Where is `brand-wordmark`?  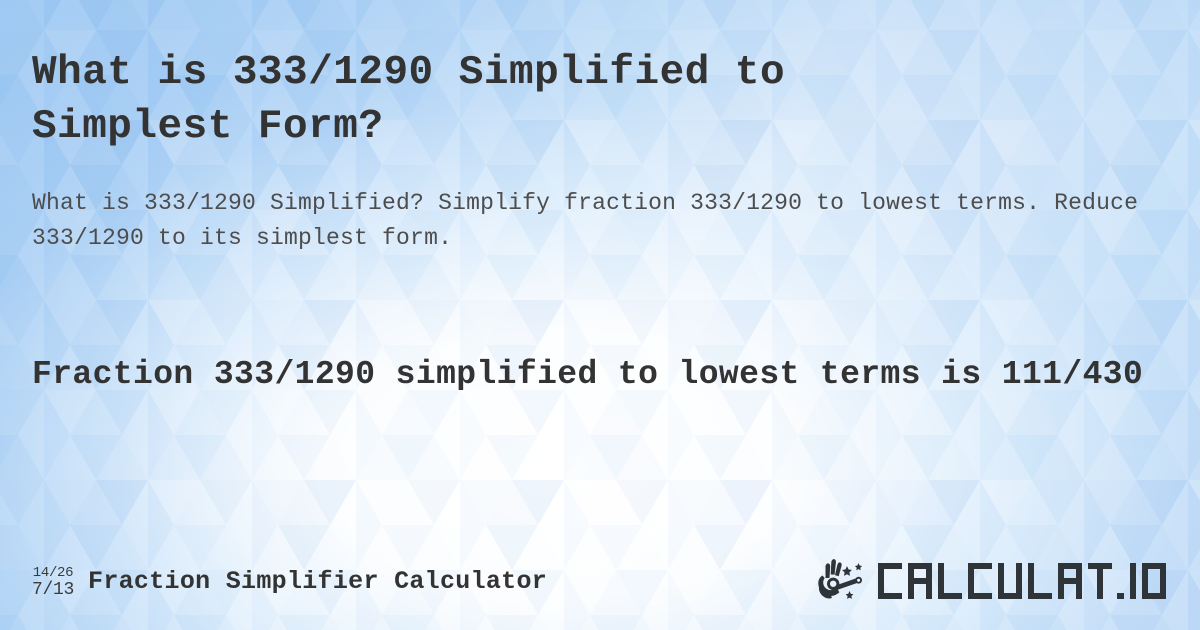
brand-wordmark is located at coordinates (1022, 582).